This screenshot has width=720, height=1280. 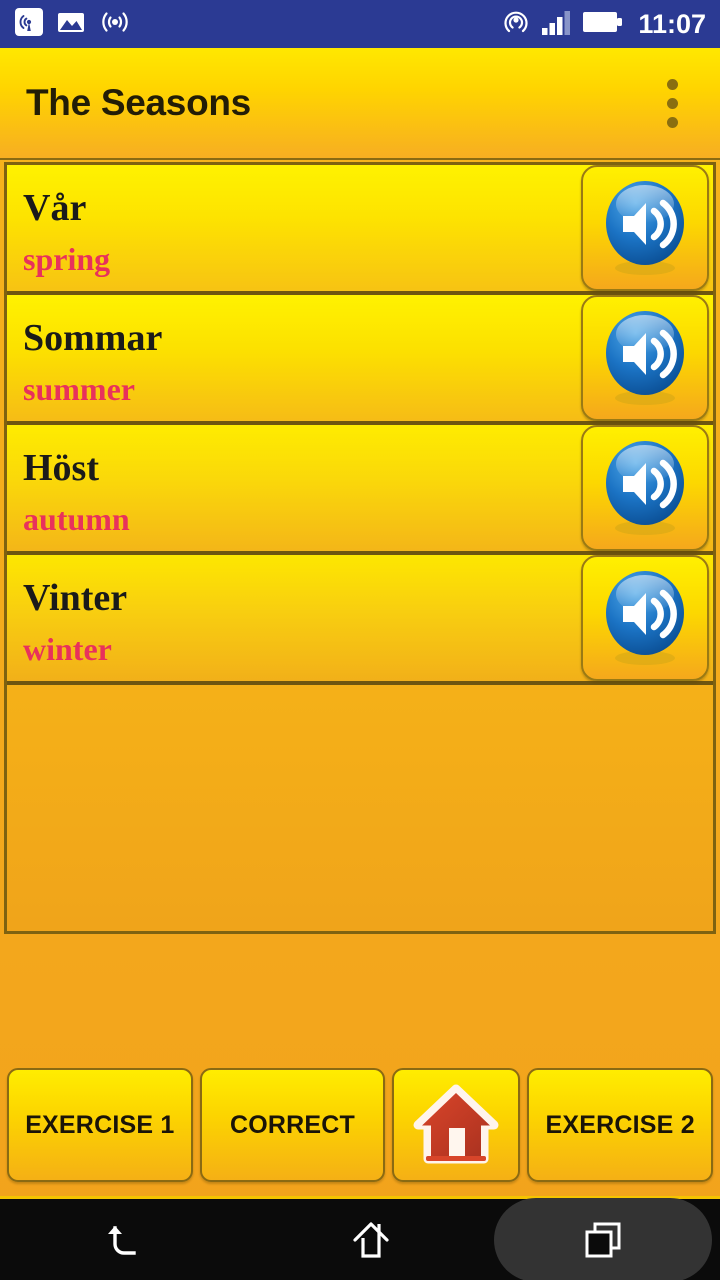 I want to click on status-bar-right-icons: 11:07, so click(x=603, y=24).